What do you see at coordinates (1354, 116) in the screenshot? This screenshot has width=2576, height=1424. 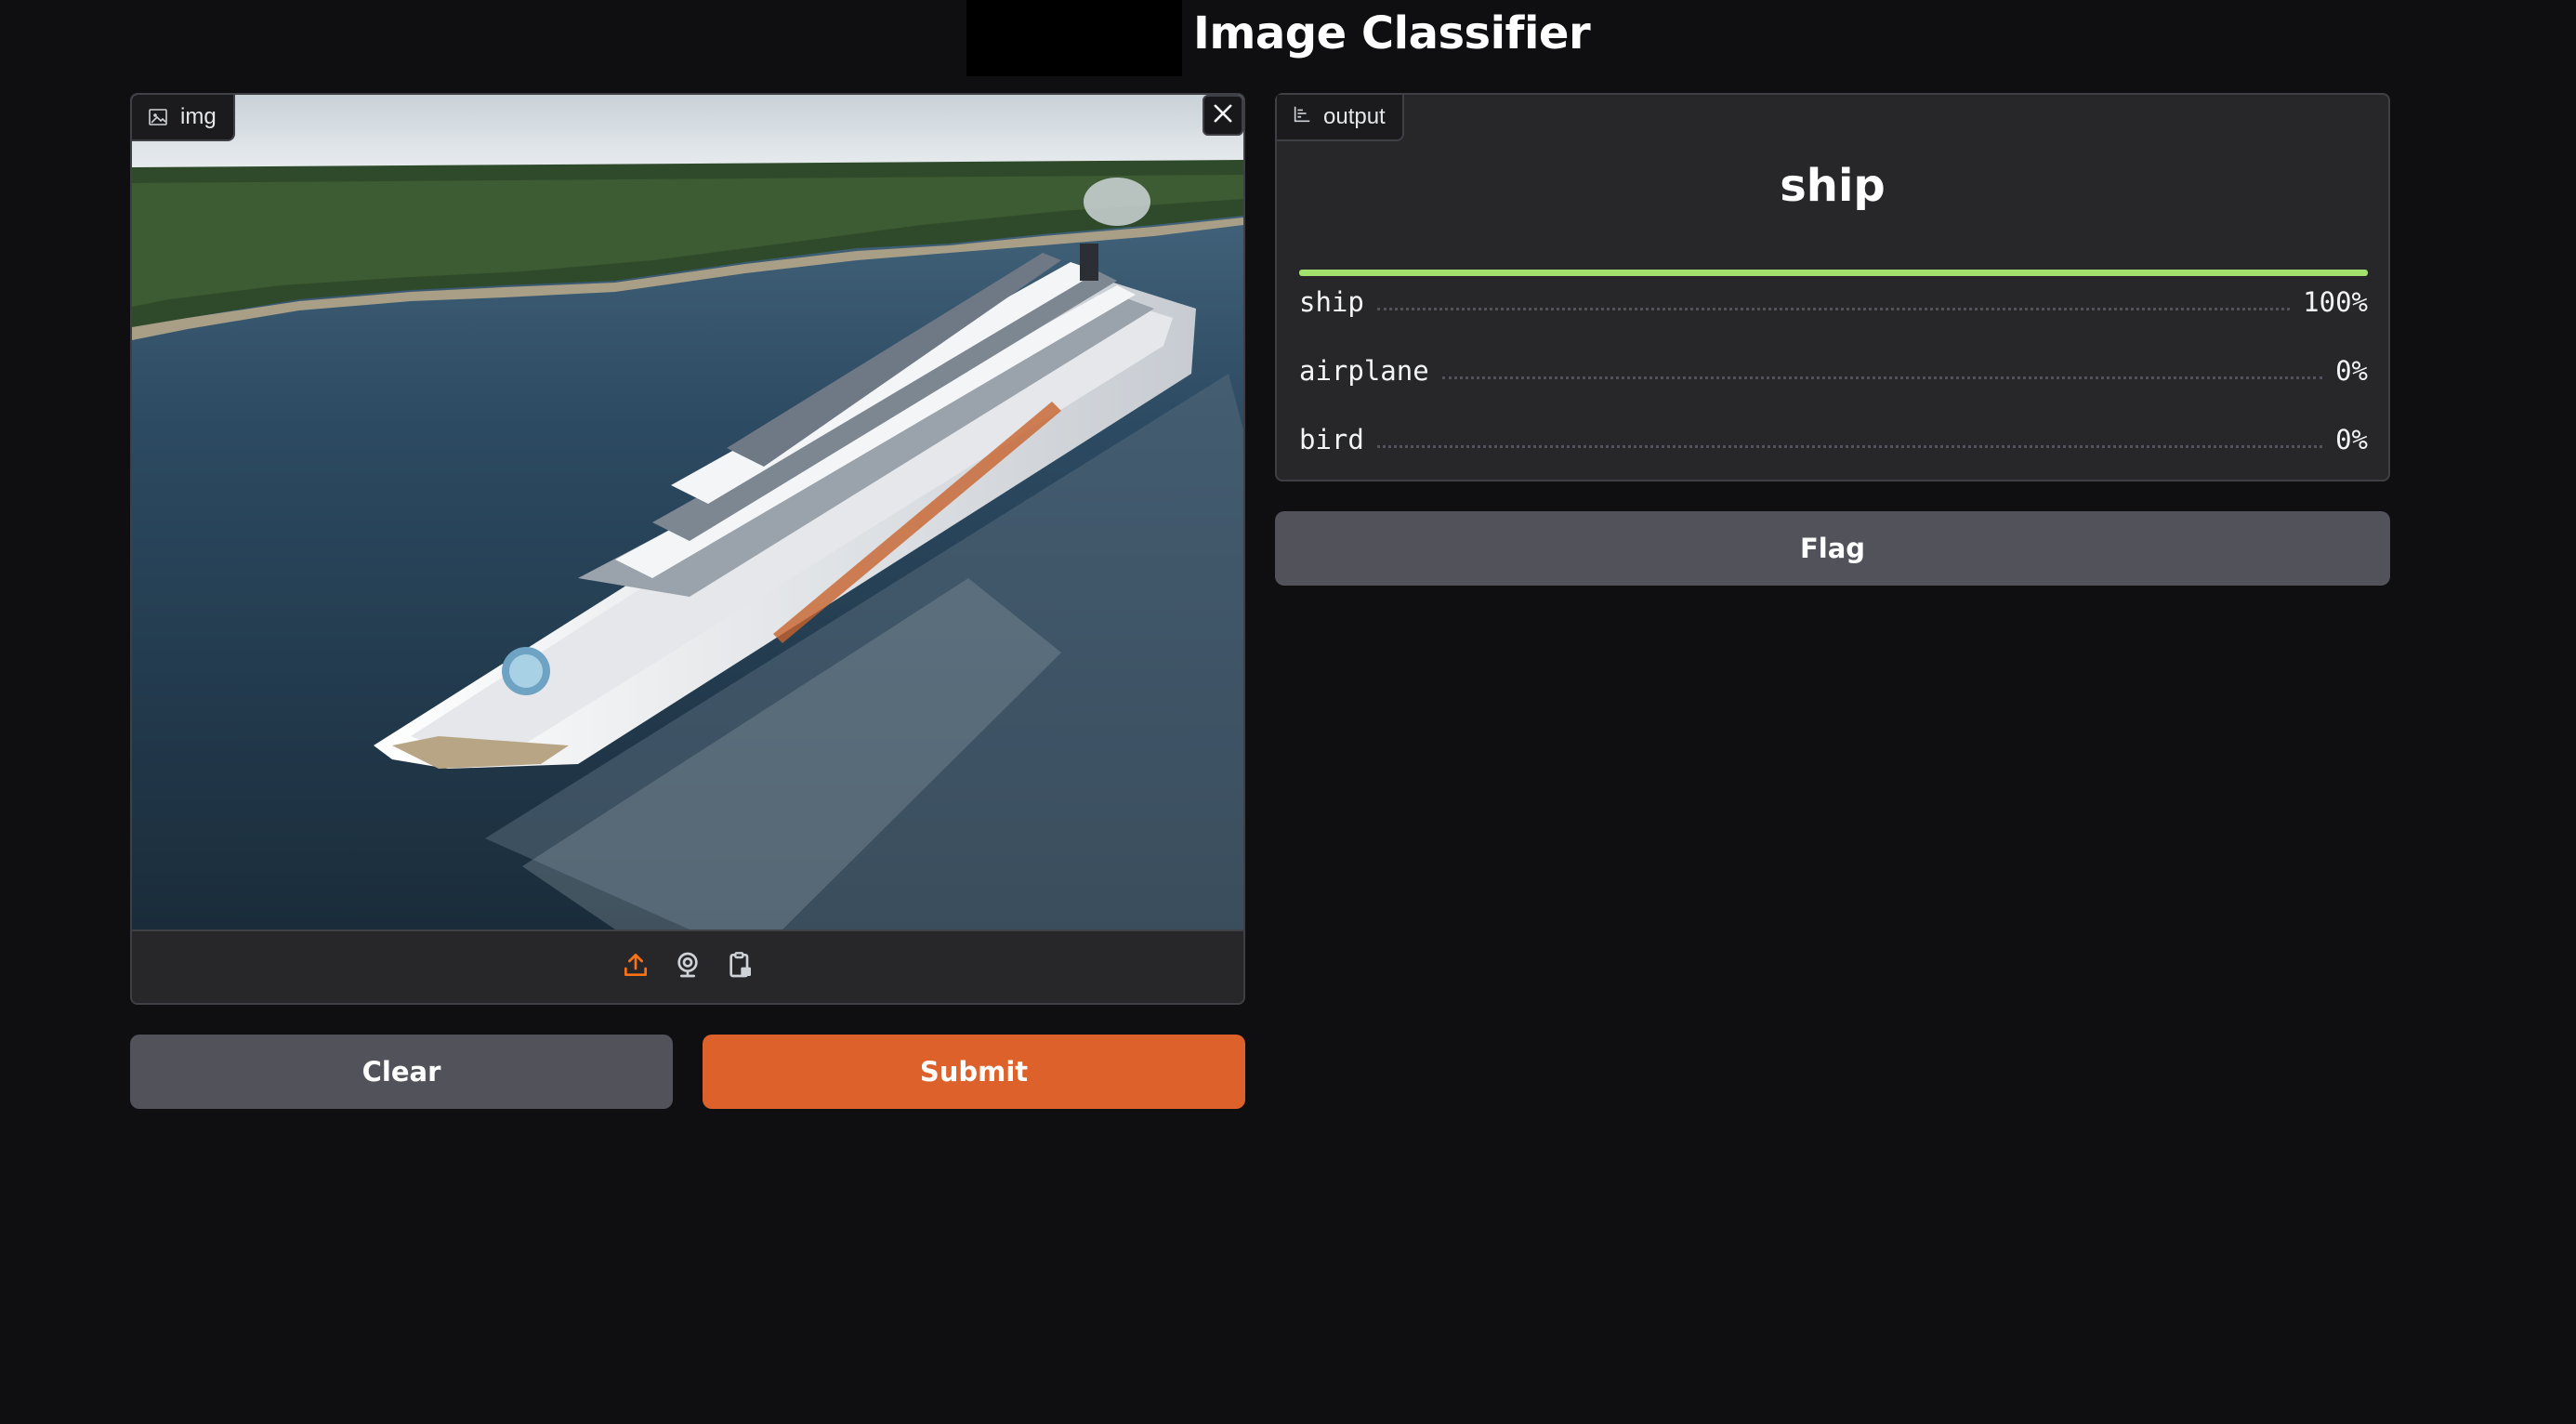 I see `output-label-text: output` at bounding box center [1354, 116].